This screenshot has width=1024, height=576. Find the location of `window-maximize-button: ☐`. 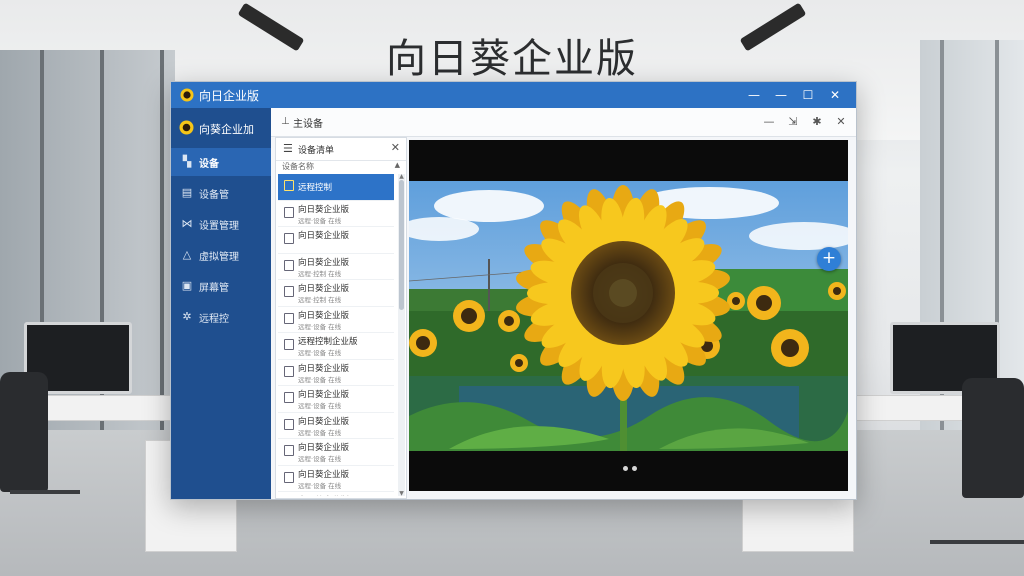

window-maximize-button: ☐ is located at coordinates (808, 95).